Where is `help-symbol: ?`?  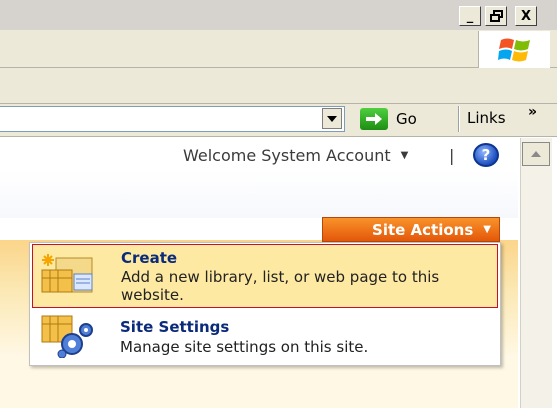
help-symbol: ? is located at coordinates (486, 155).